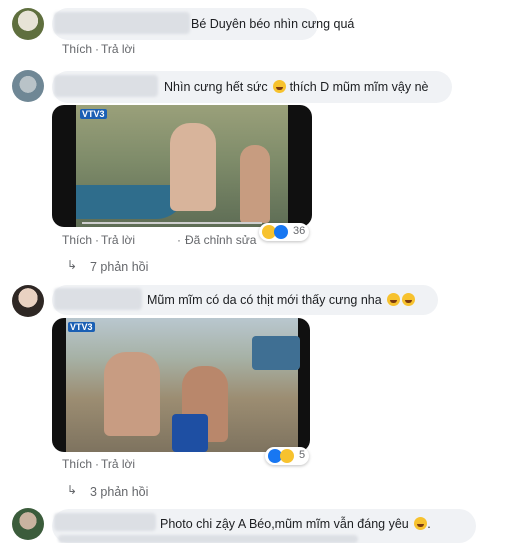  I want to click on comment-text-part1: Nhìn cưng hết sức, so click(216, 87).